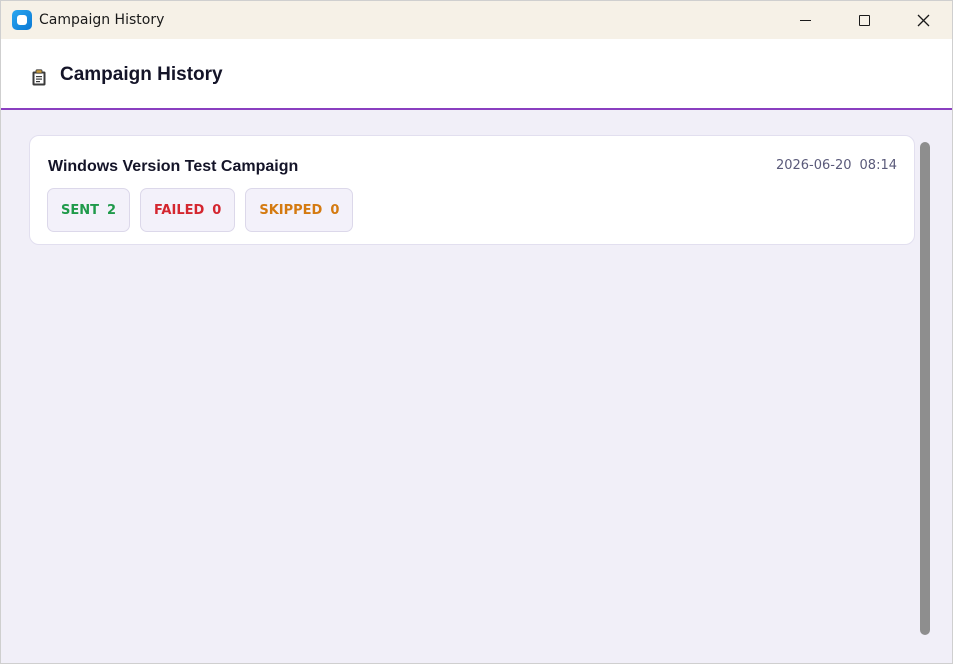  I want to click on sent-badge: SENT 2, so click(89, 210).